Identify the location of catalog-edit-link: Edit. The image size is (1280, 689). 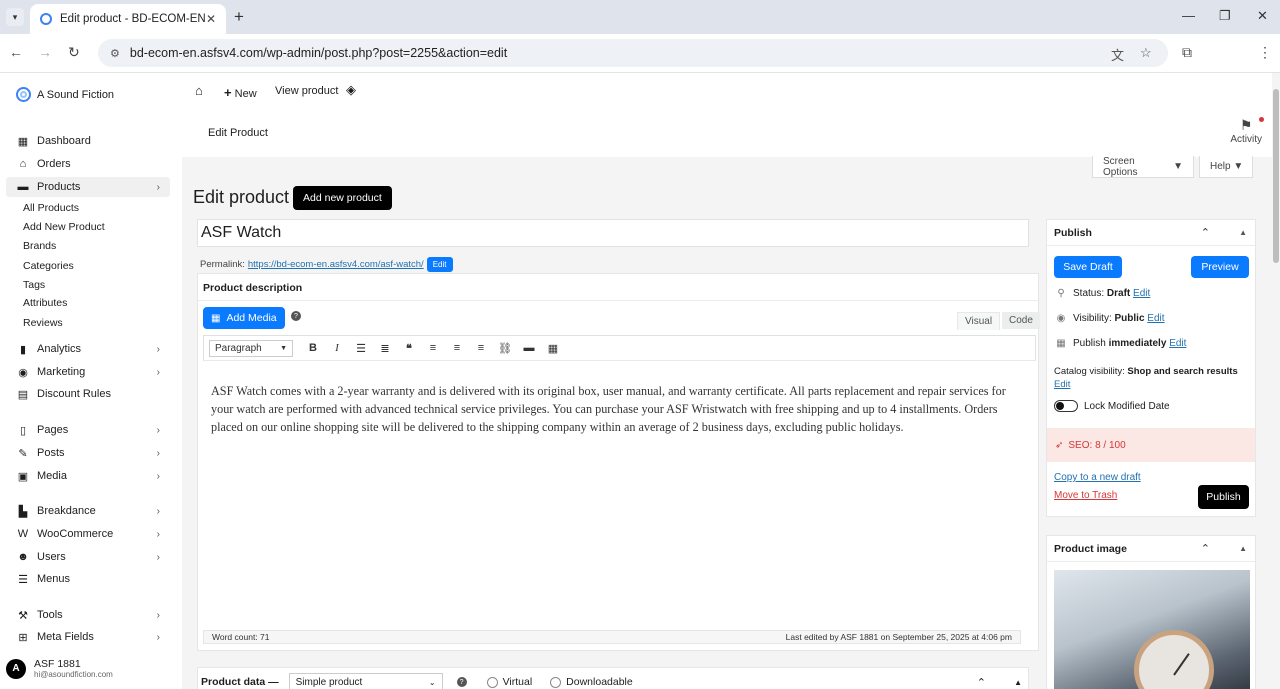
(1062, 384).